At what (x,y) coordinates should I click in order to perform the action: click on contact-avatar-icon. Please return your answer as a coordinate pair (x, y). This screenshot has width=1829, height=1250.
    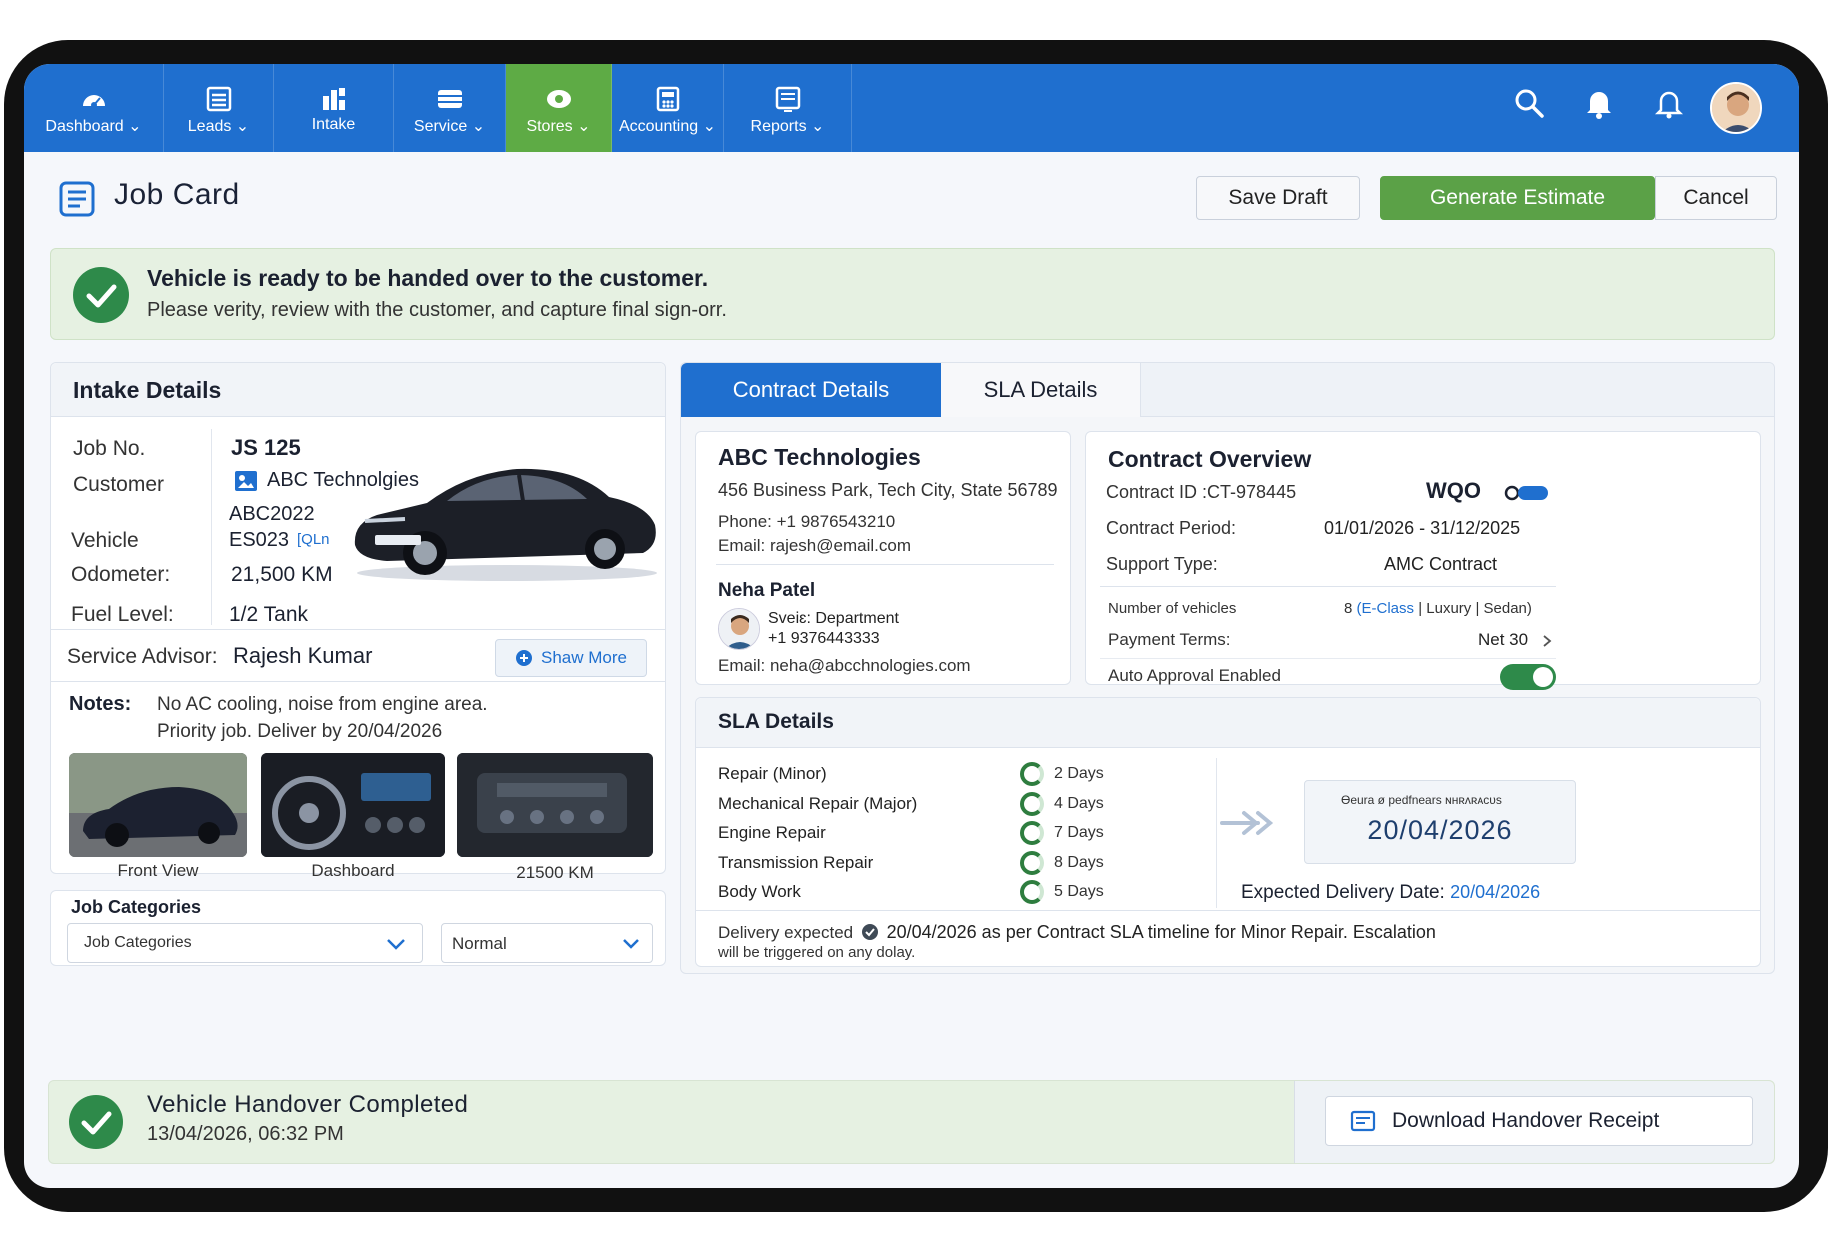
    Looking at the image, I should click on (739, 629).